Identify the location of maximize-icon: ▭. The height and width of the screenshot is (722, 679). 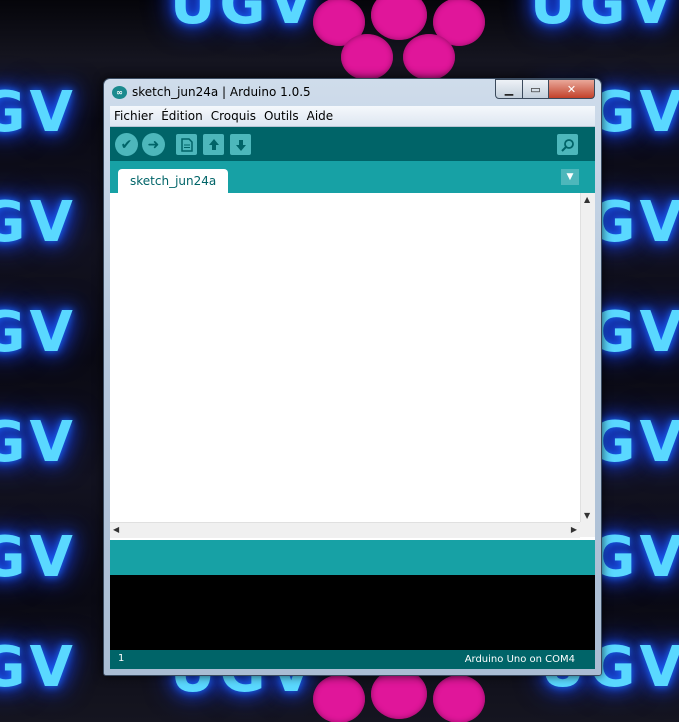
(535, 89).